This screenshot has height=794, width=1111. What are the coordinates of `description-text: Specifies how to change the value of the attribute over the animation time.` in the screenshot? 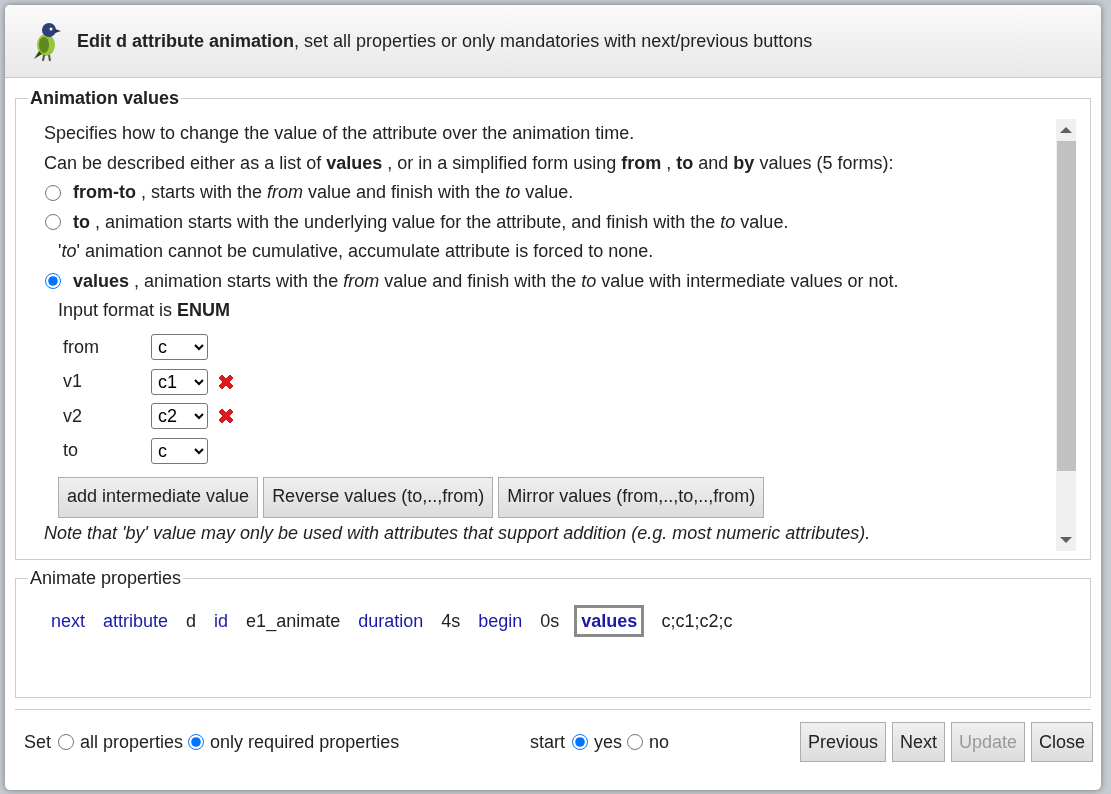 It's located at (340, 133).